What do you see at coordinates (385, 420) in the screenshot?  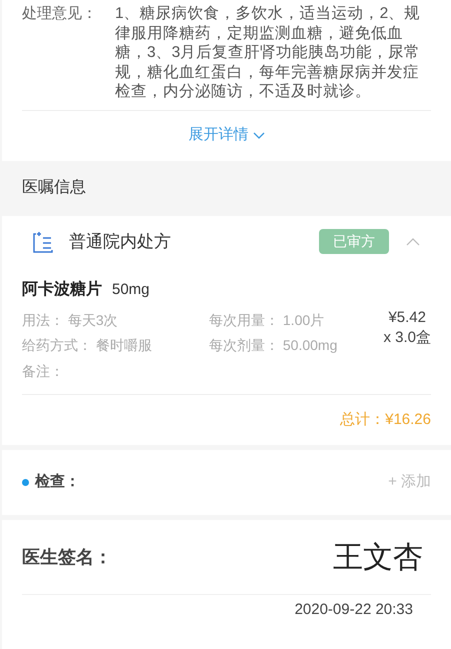 I see `total-price: 总计：¥16.26` at bounding box center [385, 420].